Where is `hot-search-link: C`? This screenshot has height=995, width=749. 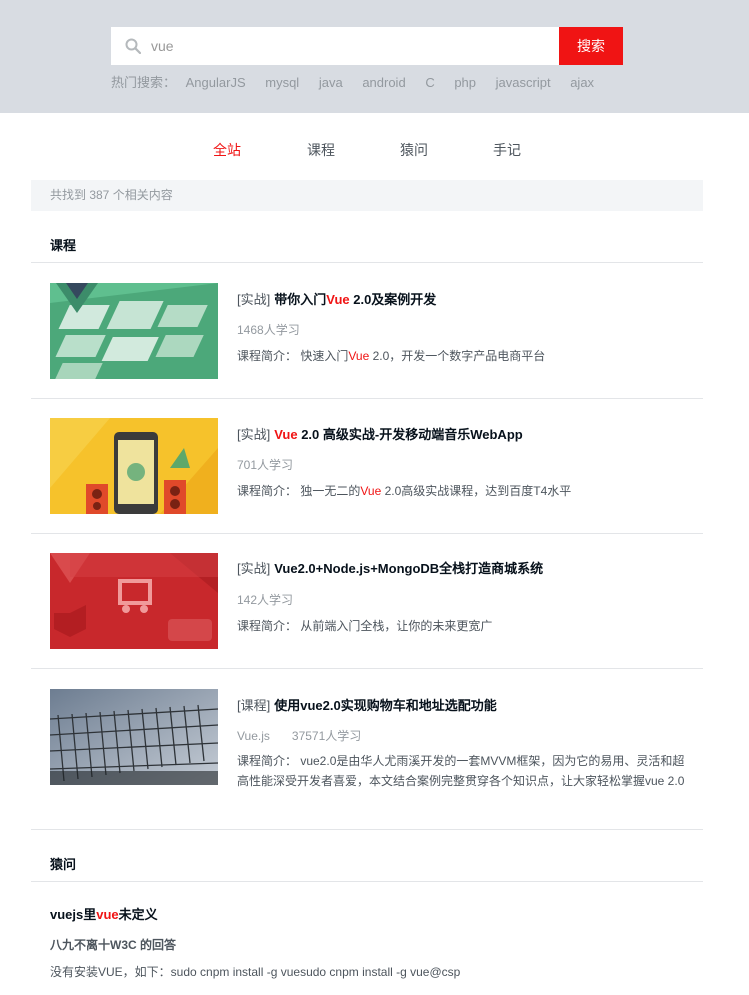 hot-search-link: C is located at coordinates (429, 82).